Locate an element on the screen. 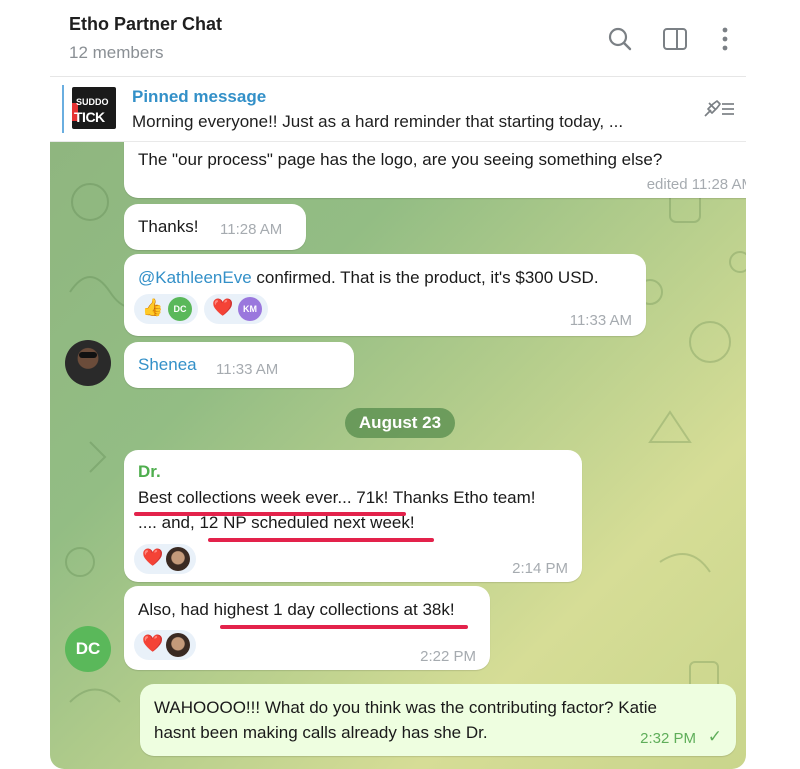  date-separator: August 23 is located at coordinates (400, 423).